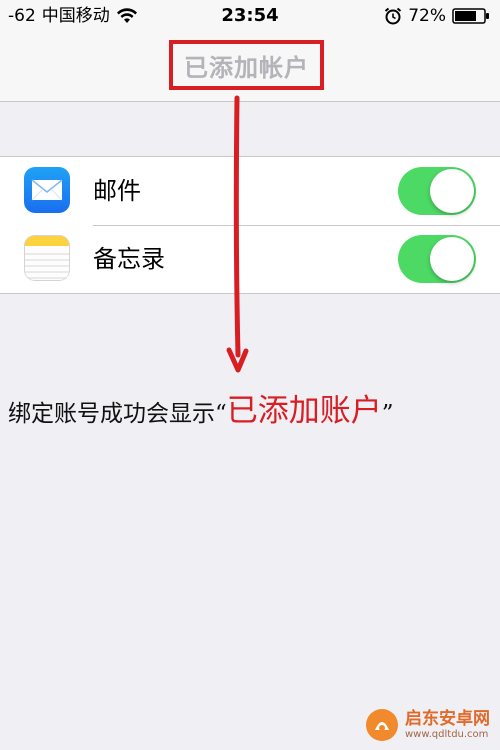 The height and width of the screenshot is (750, 500). I want to click on watermark-text: 启东安卓网 www.qdltdu.com, so click(447, 725).